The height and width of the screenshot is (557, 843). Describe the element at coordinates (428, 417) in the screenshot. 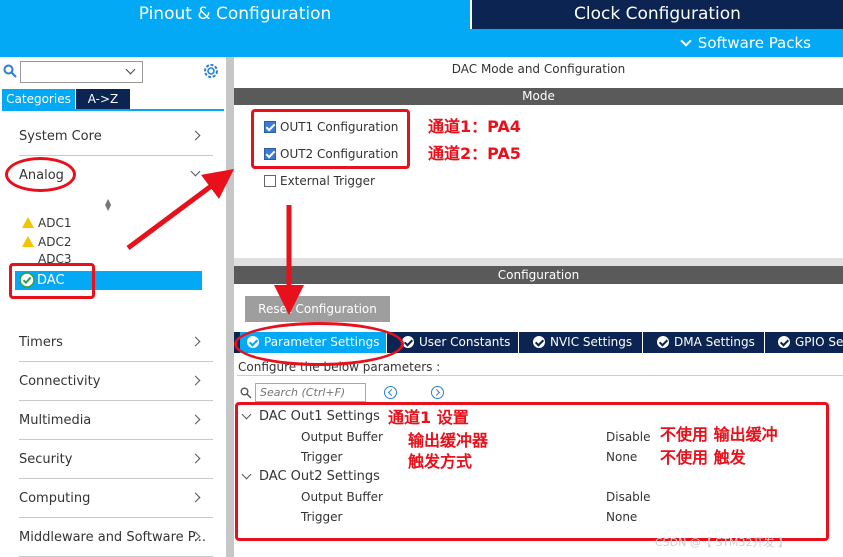

I see `annotation-ch1-settings: 通道1 设置` at that location.